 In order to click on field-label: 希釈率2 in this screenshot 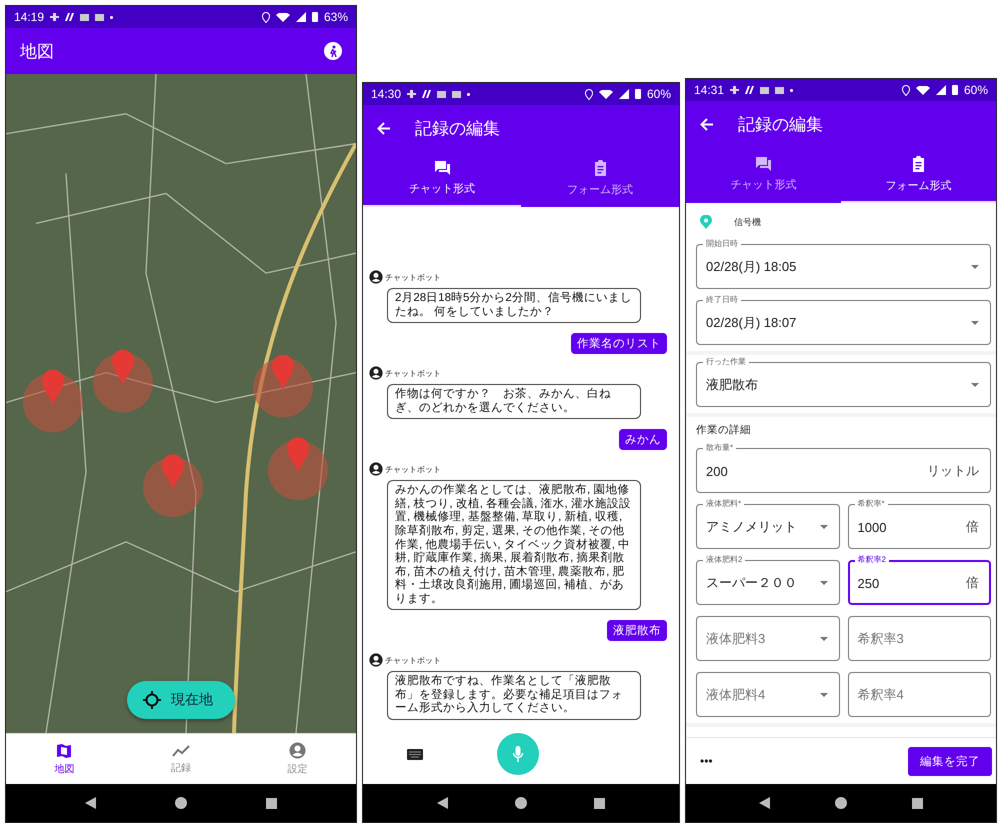, I will do `click(871, 560)`.